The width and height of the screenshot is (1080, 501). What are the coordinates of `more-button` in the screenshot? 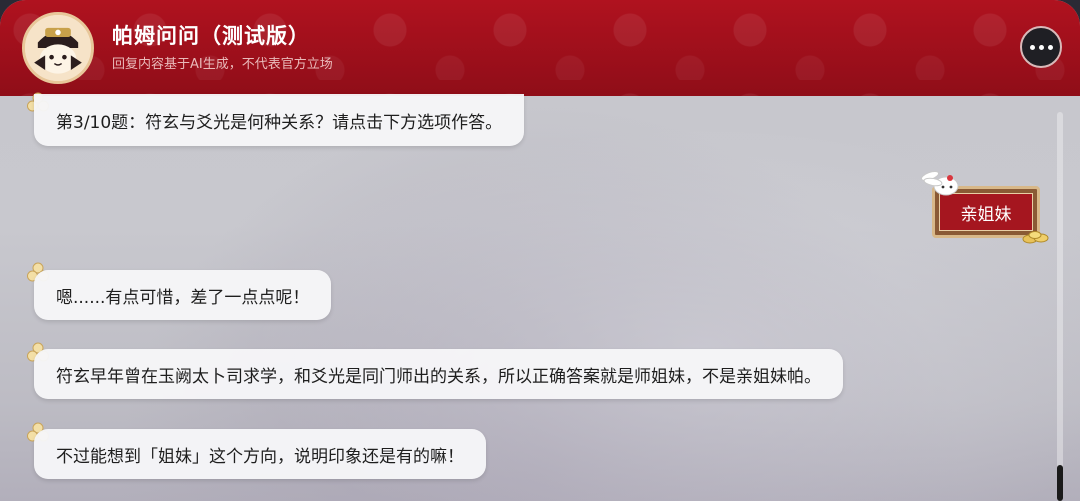 It's located at (1041, 47).